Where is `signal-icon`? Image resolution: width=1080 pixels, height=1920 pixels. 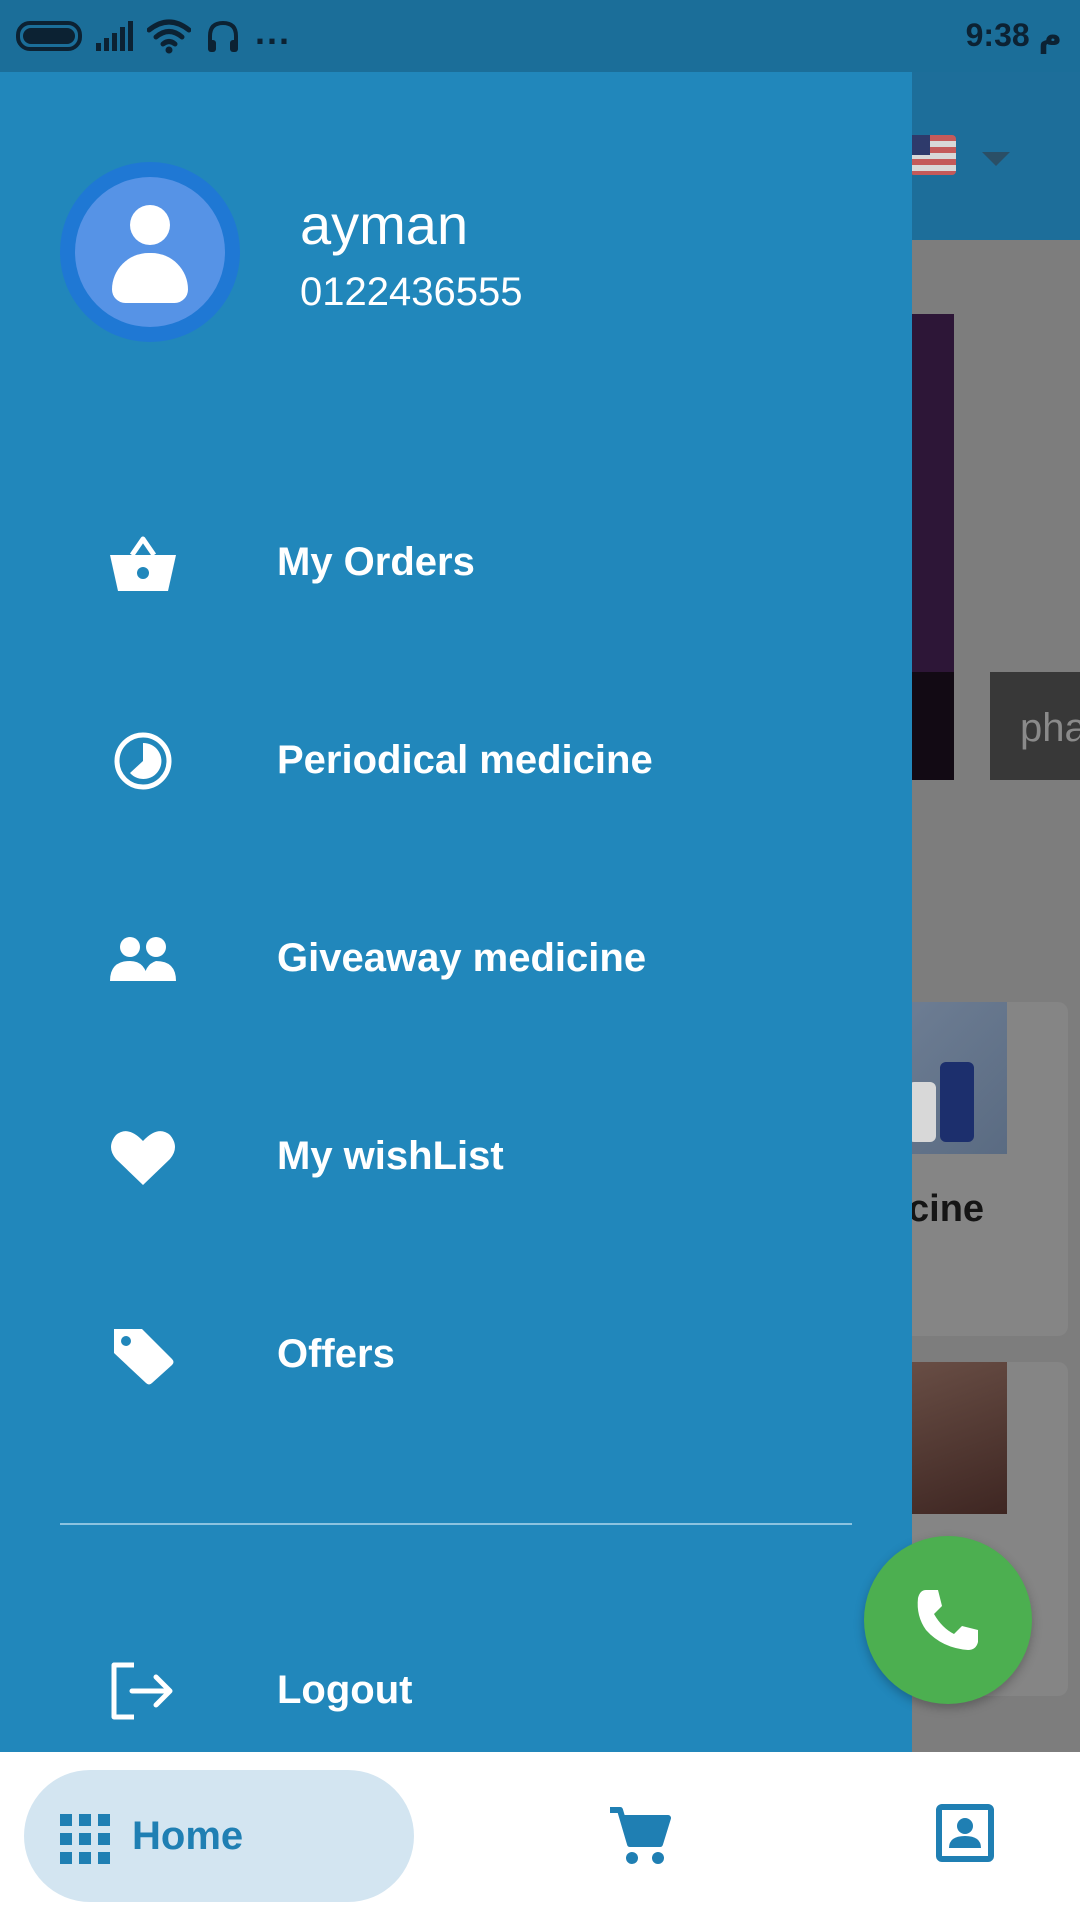
signal-icon is located at coordinates (114, 36).